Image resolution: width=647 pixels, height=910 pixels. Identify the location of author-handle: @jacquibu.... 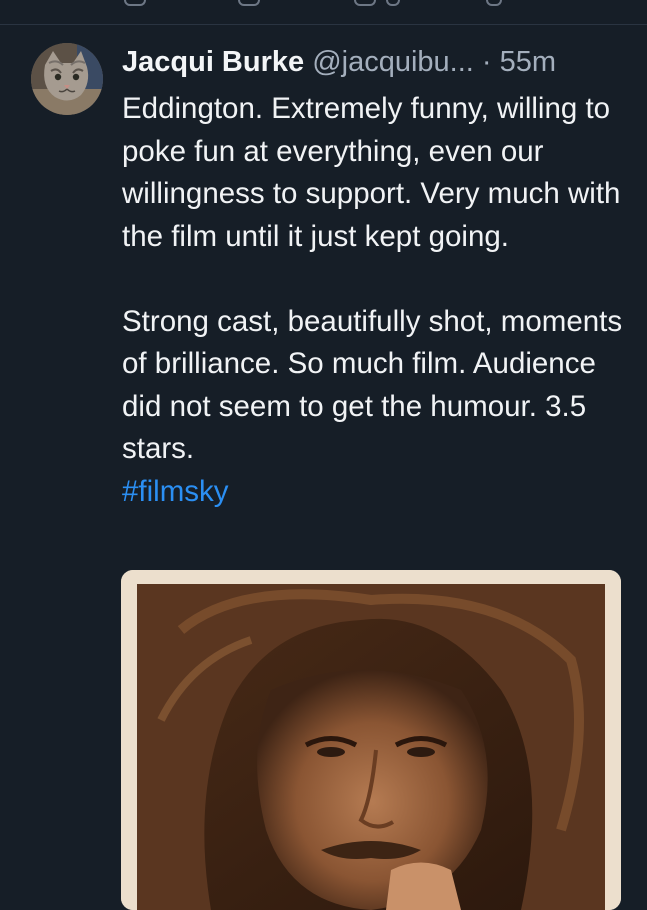
(393, 62).